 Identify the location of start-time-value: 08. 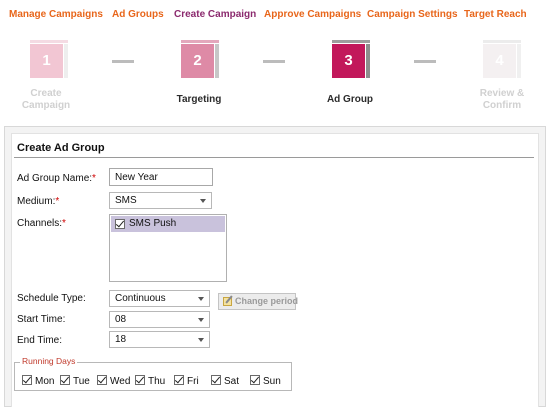
(121, 319).